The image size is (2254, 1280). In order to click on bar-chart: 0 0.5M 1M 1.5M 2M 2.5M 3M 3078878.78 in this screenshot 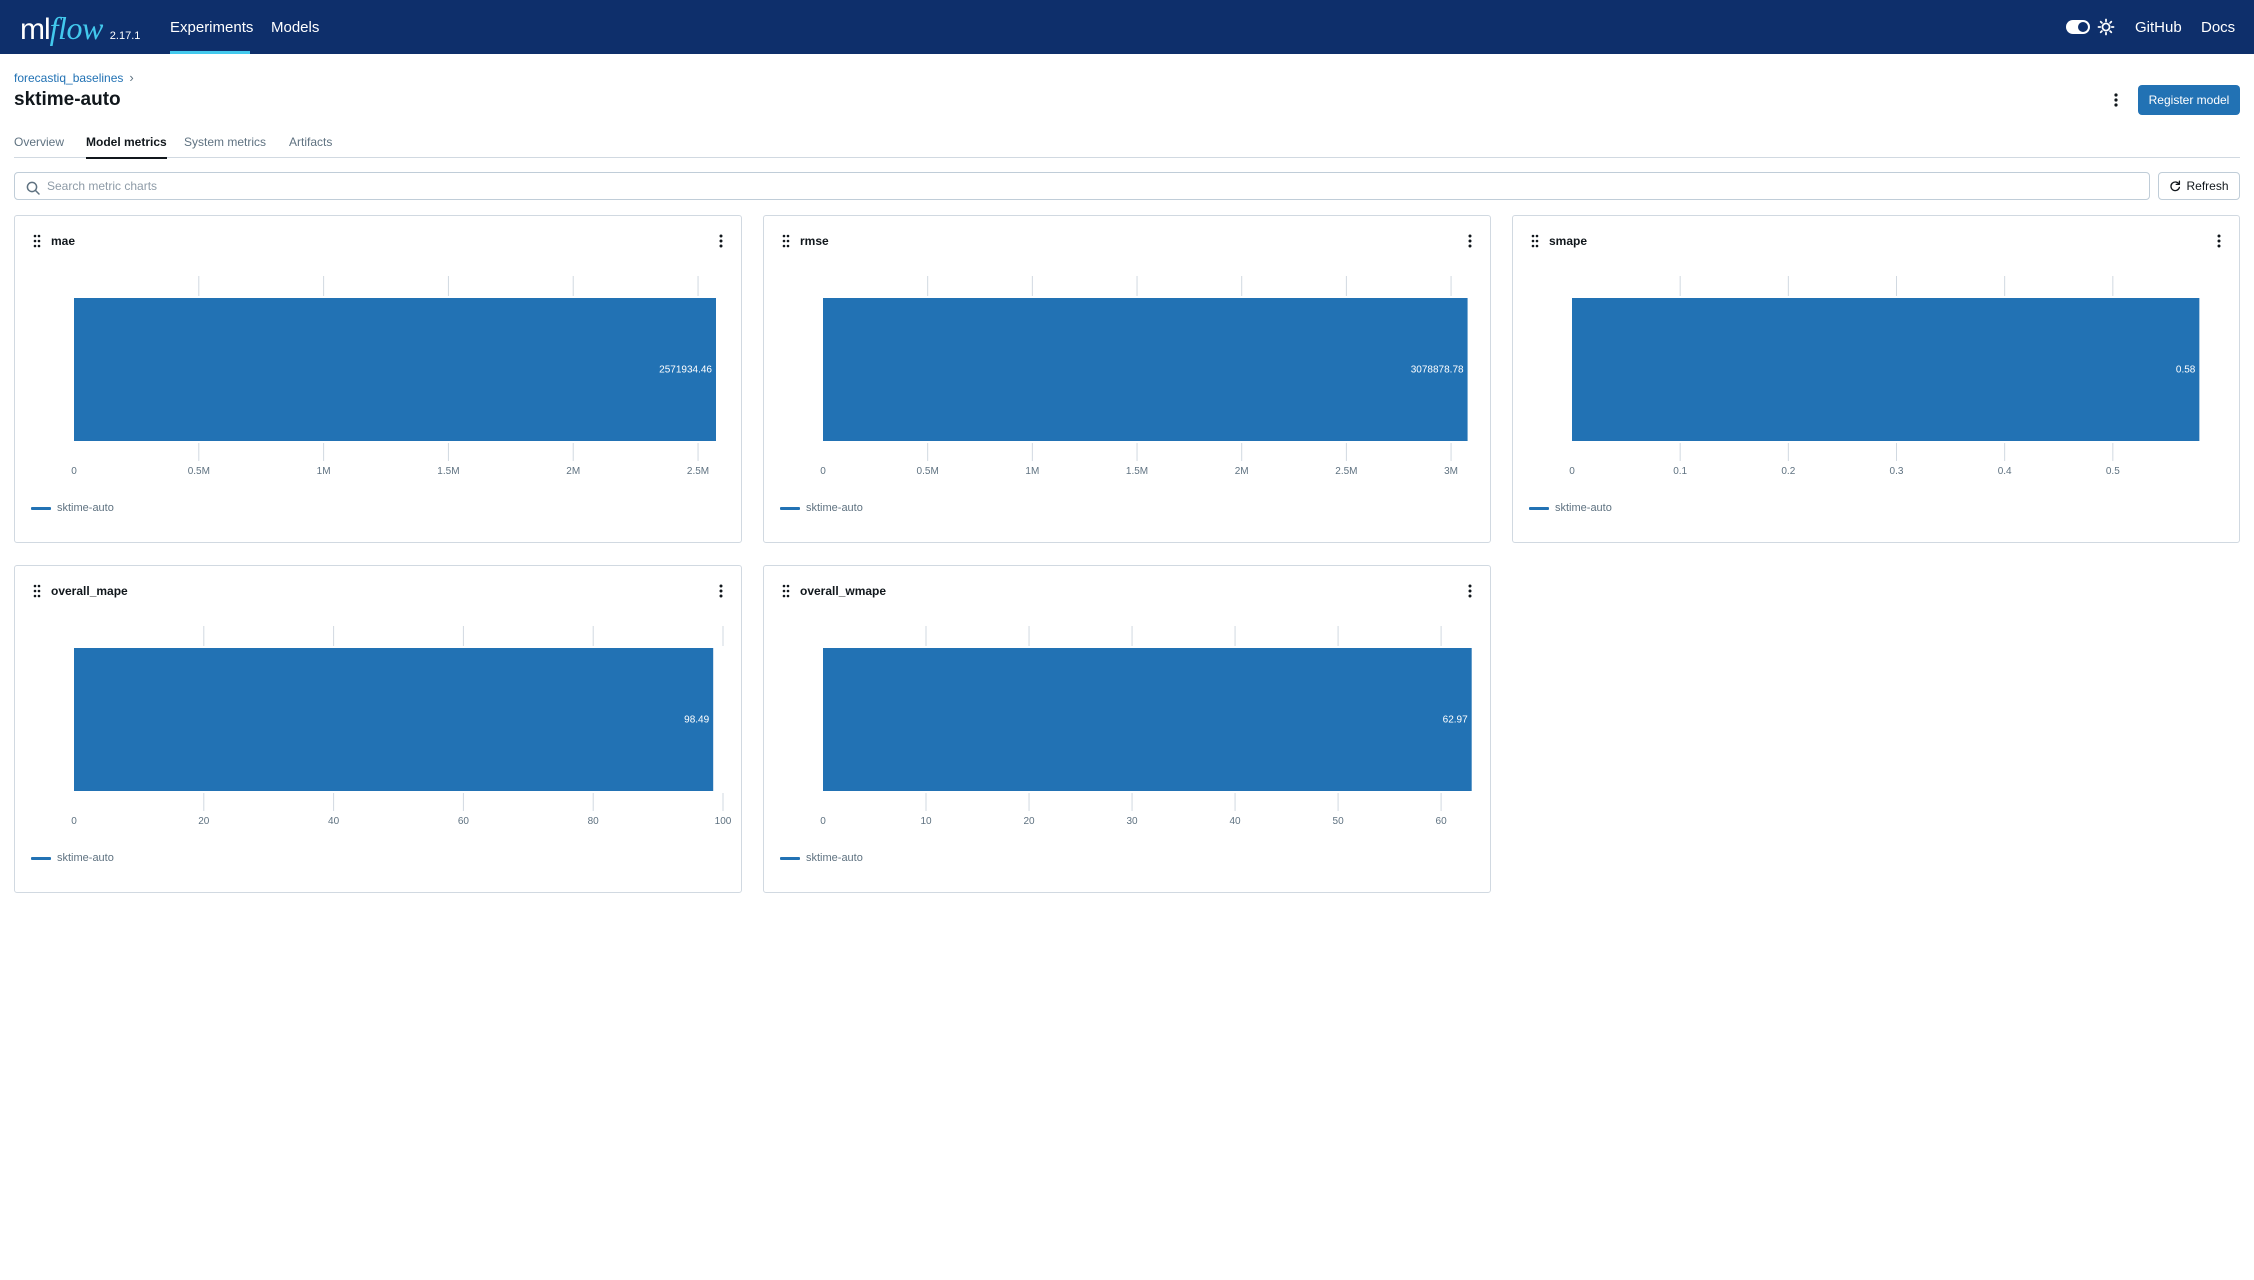, I will do `click(1144, 376)`.